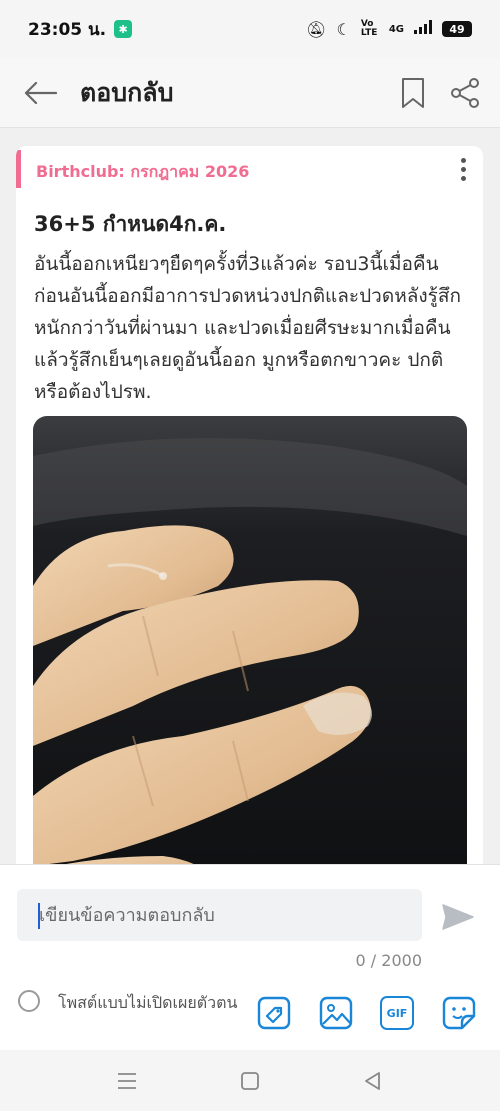 This screenshot has height=1111, width=500. Describe the element at coordinates (316, 29) in the screenshot. I see `mute-icon: 🔕︎` at that location.